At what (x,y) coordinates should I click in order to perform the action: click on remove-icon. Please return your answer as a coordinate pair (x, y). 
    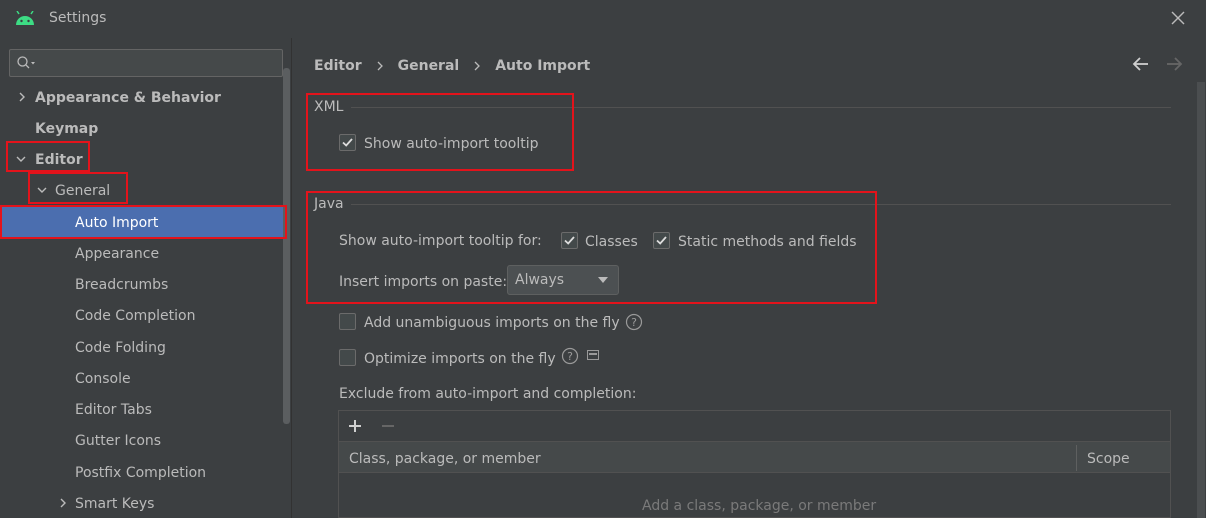
    Looking at the image, I should click on (388, 426).